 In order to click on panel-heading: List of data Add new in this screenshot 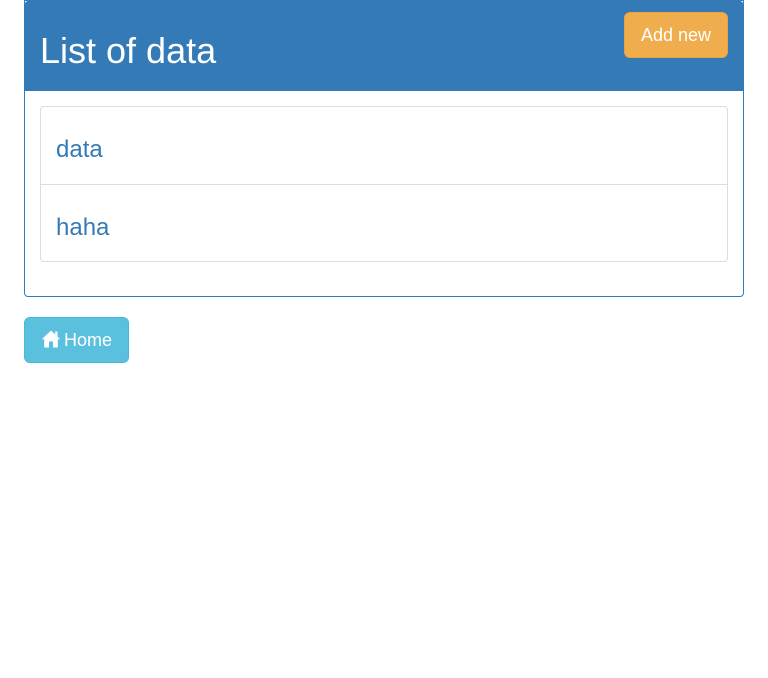, I will do `click(384, 46)`.